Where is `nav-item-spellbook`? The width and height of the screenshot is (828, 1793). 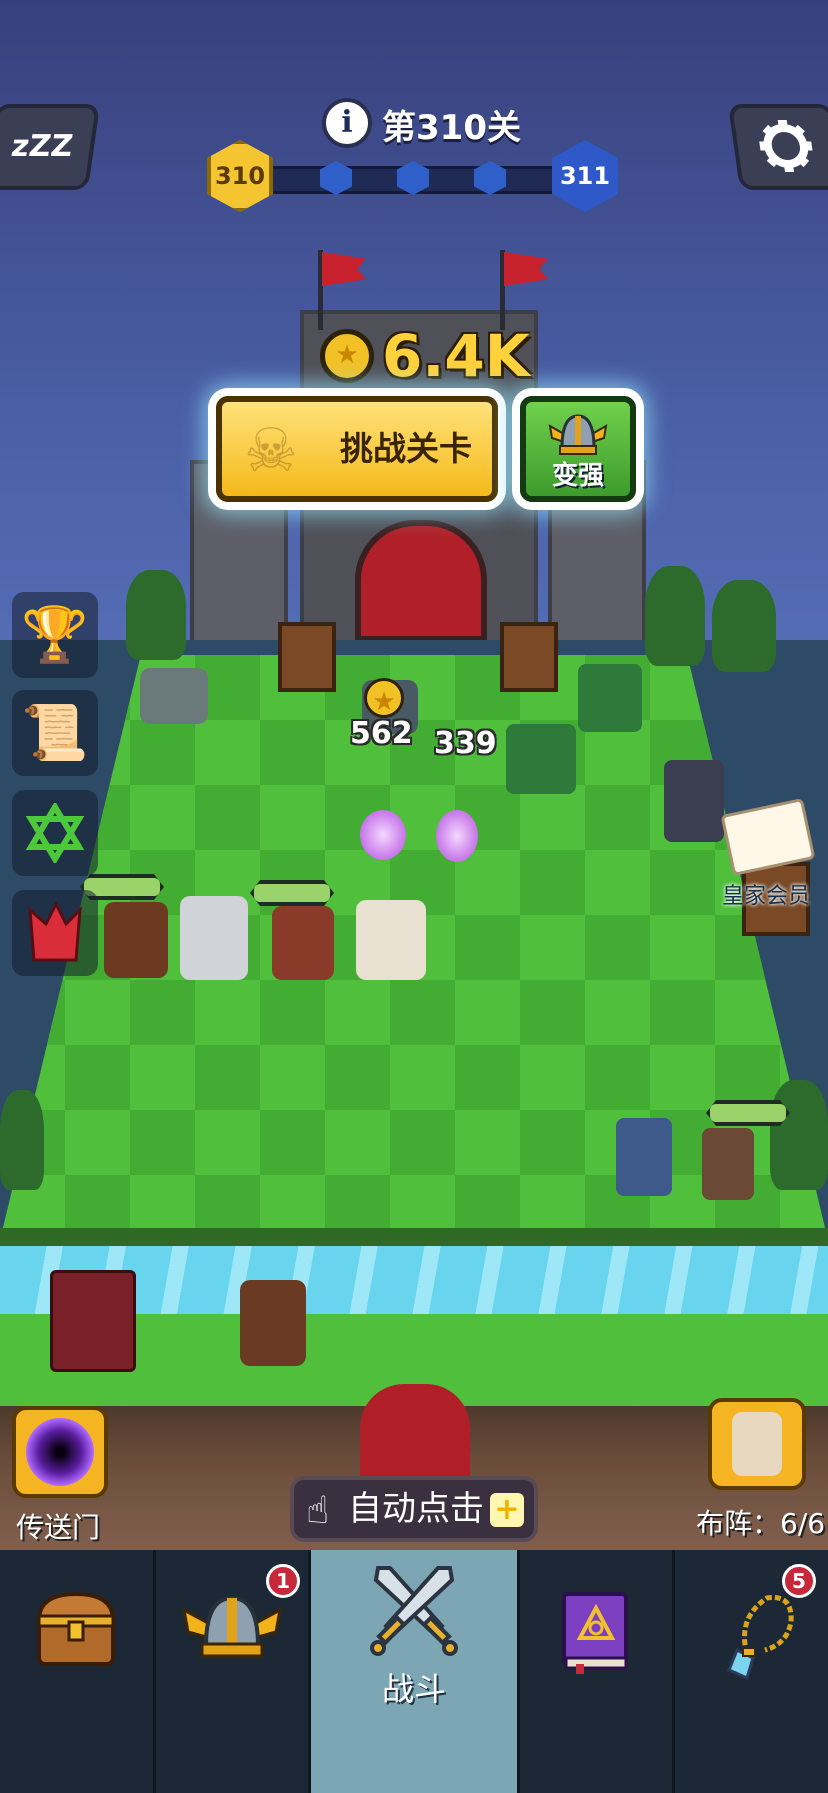
nav-item-spellbook is located at coordinates (598, 1671).